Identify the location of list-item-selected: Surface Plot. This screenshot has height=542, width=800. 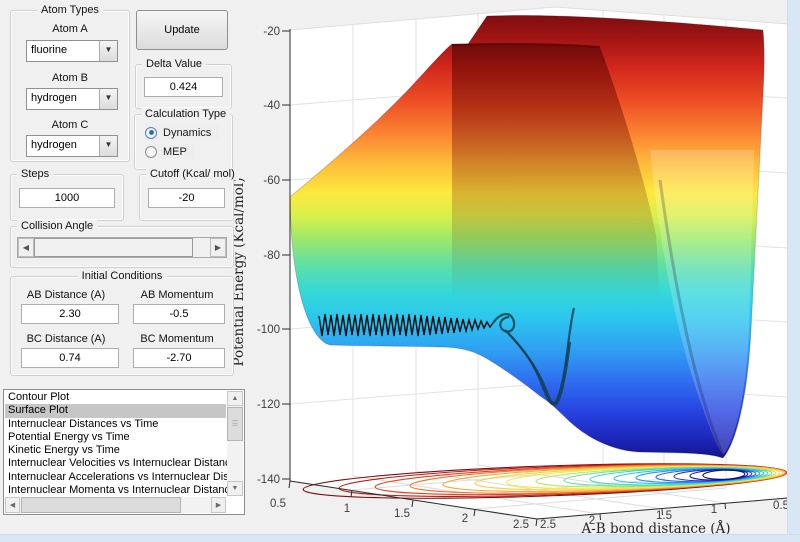
(115, 411).